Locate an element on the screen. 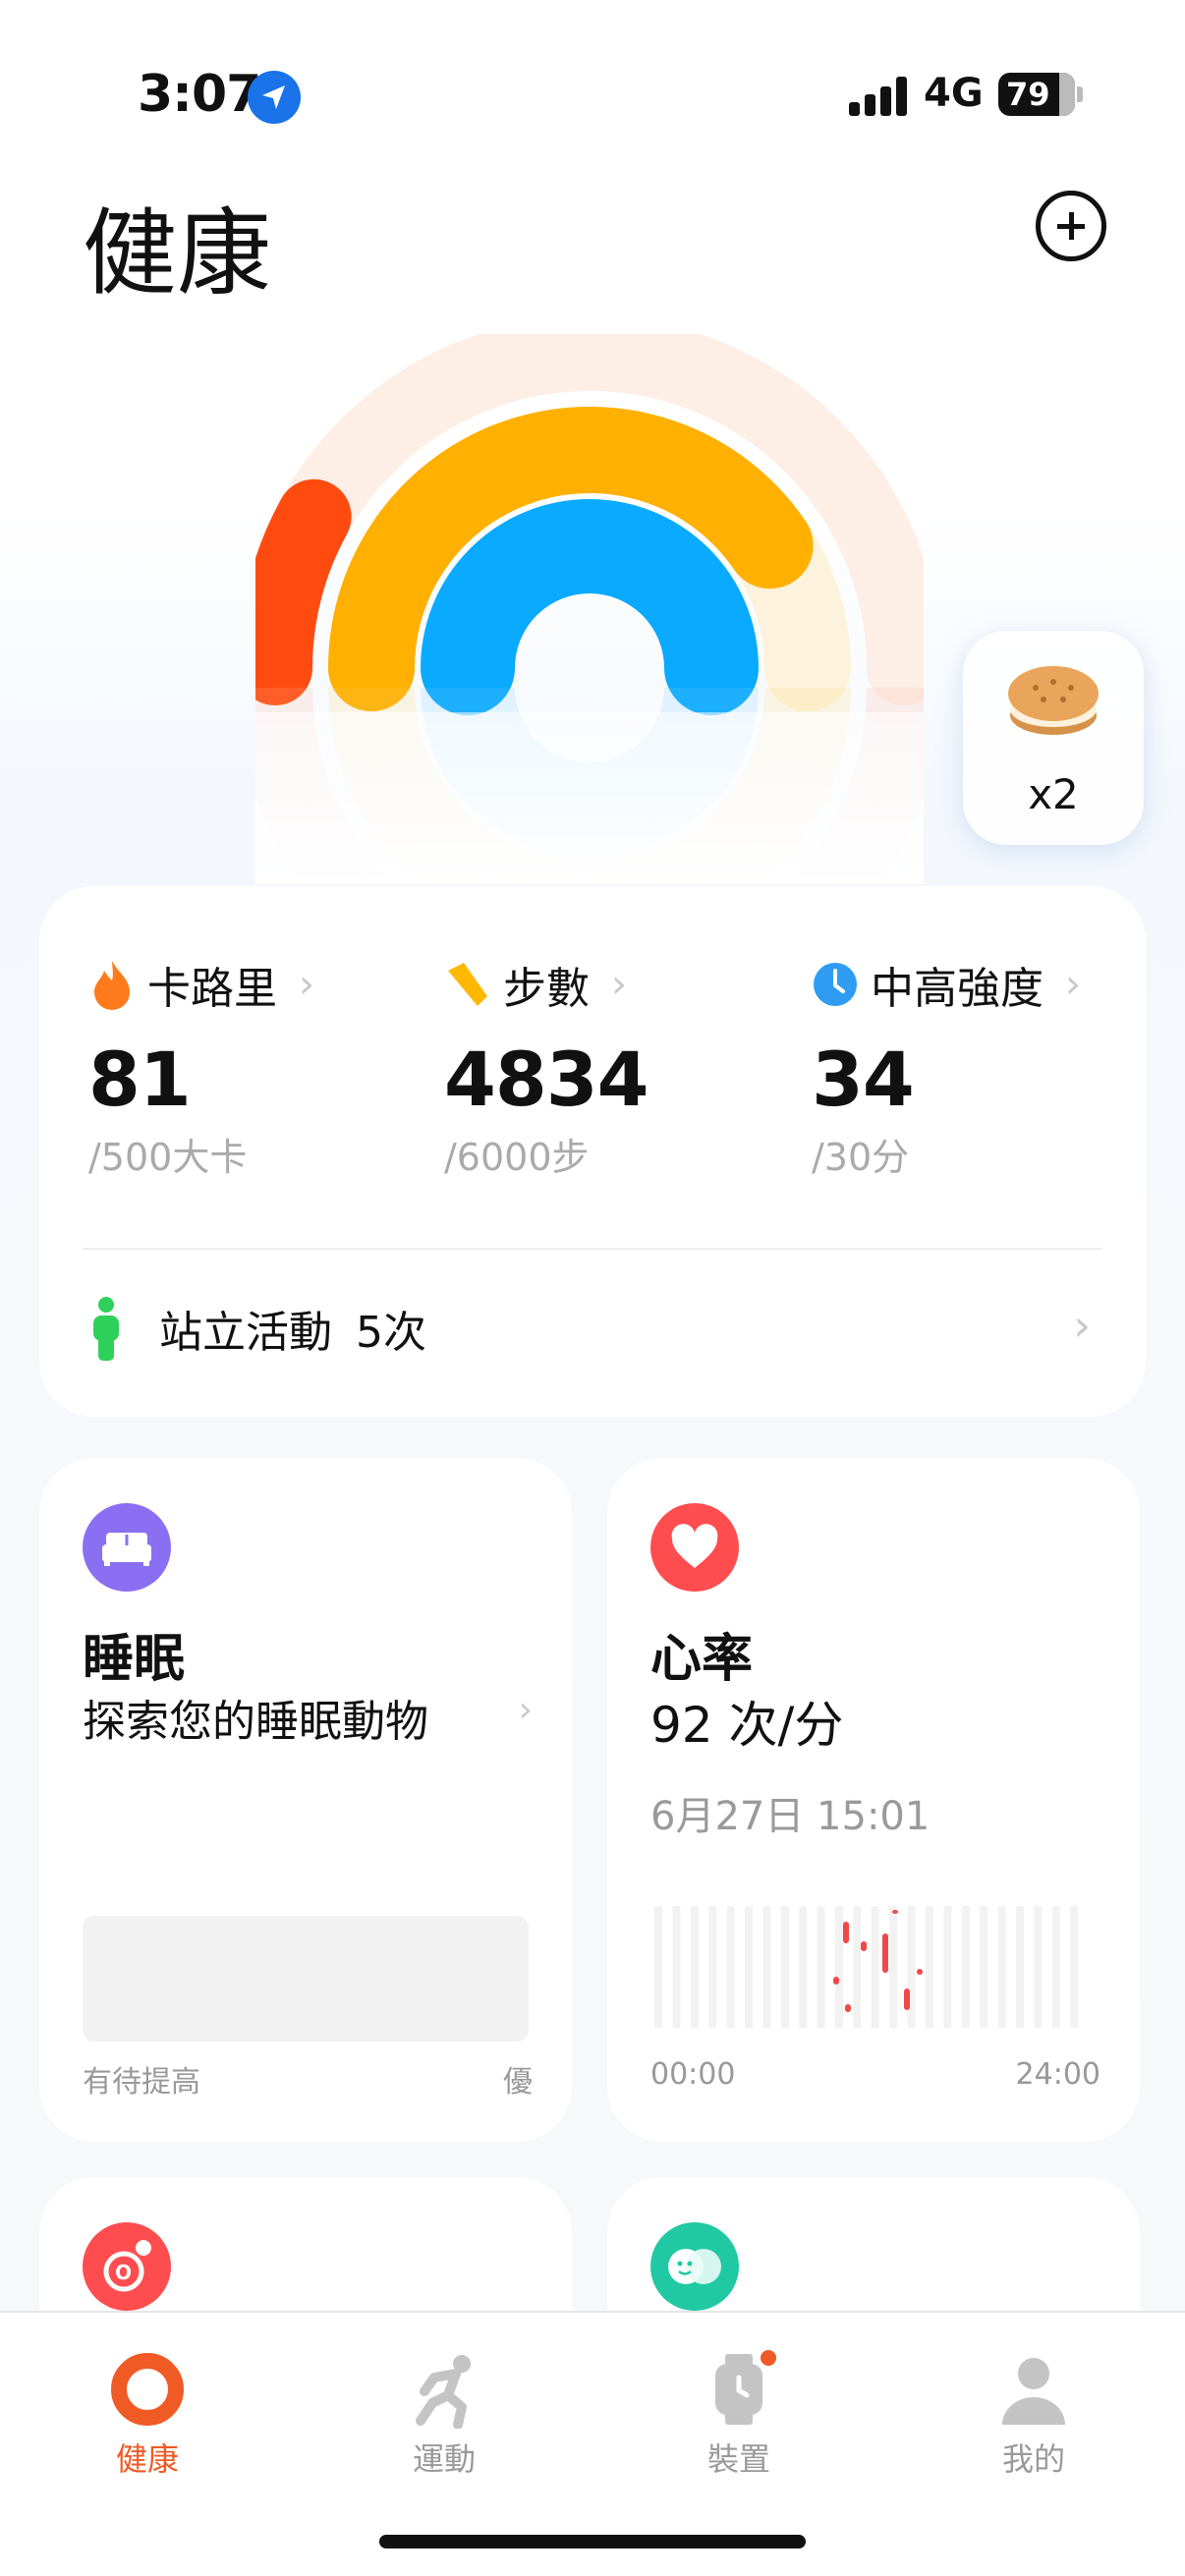 The width and height of the screenshot is (1185, 2576). heart-rate-x-end: 24:00 is located at coordinates (1057, 2074).